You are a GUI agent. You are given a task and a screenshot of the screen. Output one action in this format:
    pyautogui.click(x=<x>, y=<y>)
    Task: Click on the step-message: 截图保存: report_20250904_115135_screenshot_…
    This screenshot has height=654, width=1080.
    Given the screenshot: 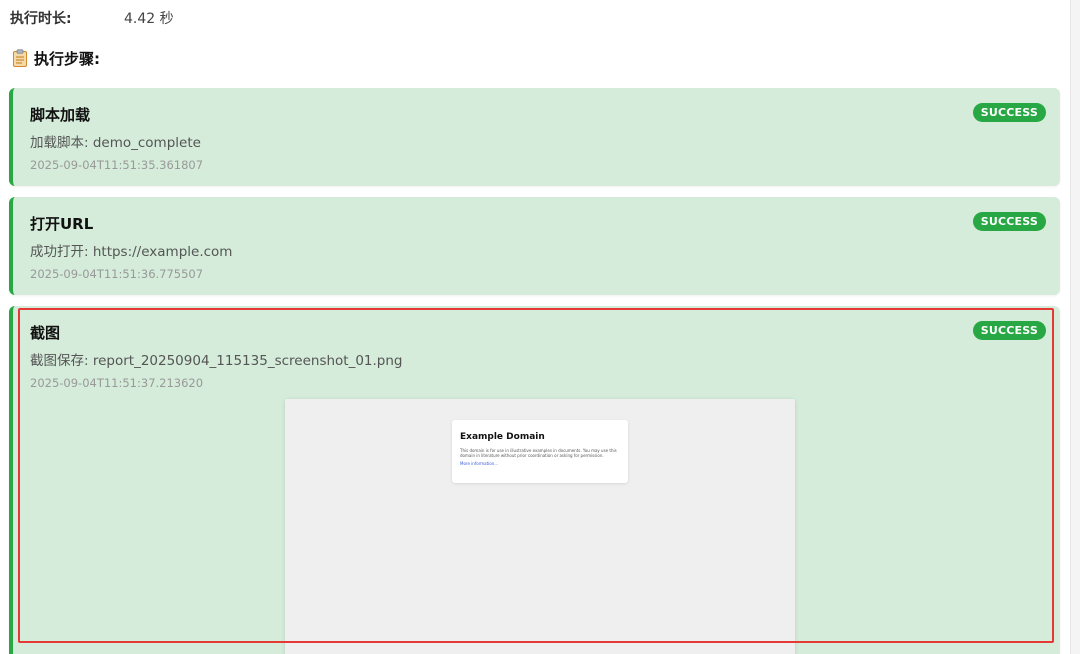 What is the action you would take?
    pyautogui.click(x=216, y=361)
    